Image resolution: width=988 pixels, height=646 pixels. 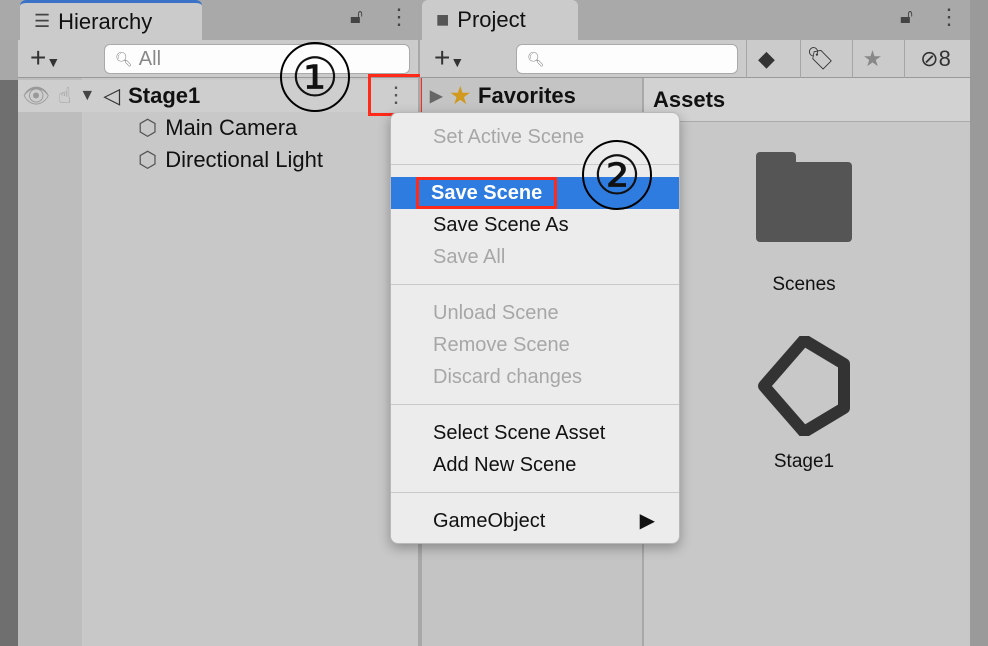 I want to click on scene-row: 👁︎ ☝︎ ▼ ◁ Stage1, so click(x=218, y=96).